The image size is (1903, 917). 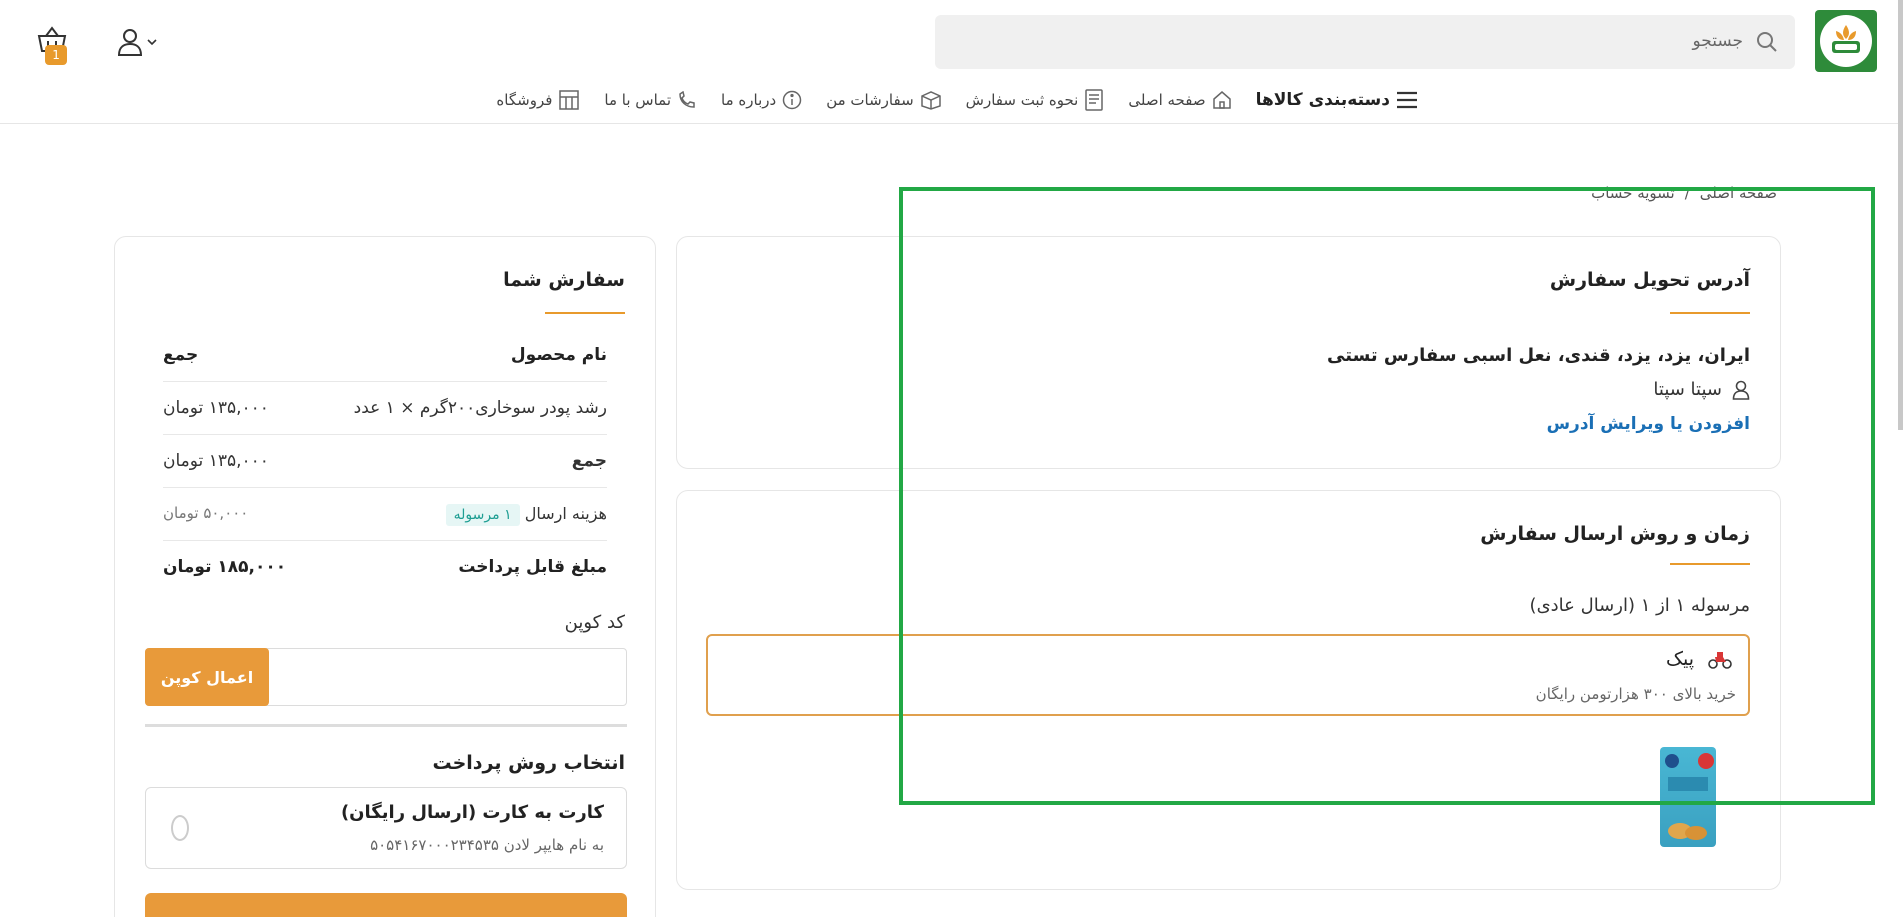 I want to click on shipping-cost-label-group: هزینه ارسال ۱ مرسوله, so click(x=522, y=515).